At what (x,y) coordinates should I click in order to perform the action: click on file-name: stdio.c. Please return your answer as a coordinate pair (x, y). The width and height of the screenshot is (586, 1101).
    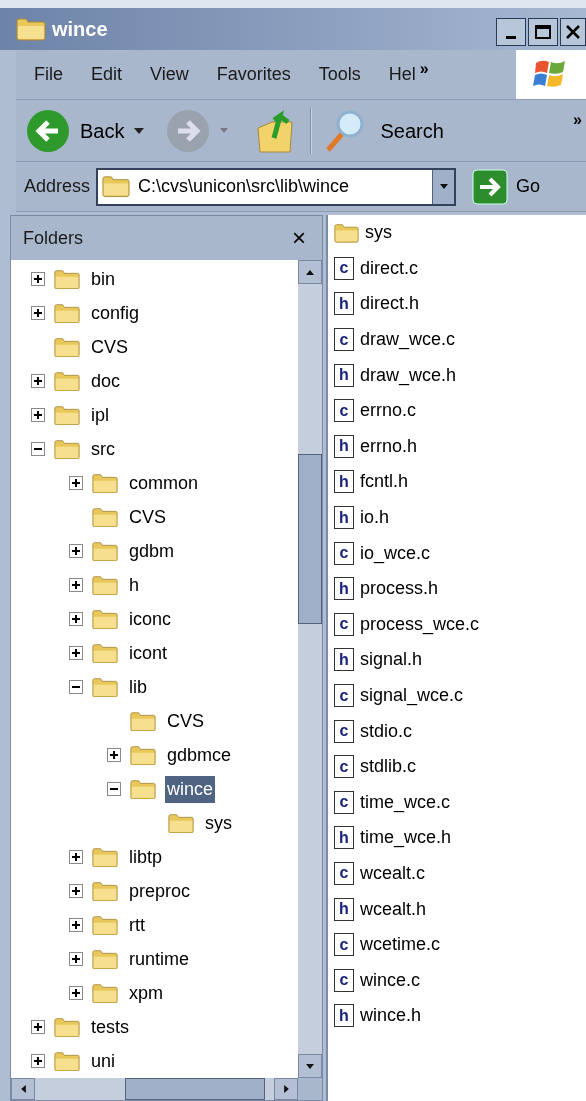
    Looking at the image, I should click on (386, 731).